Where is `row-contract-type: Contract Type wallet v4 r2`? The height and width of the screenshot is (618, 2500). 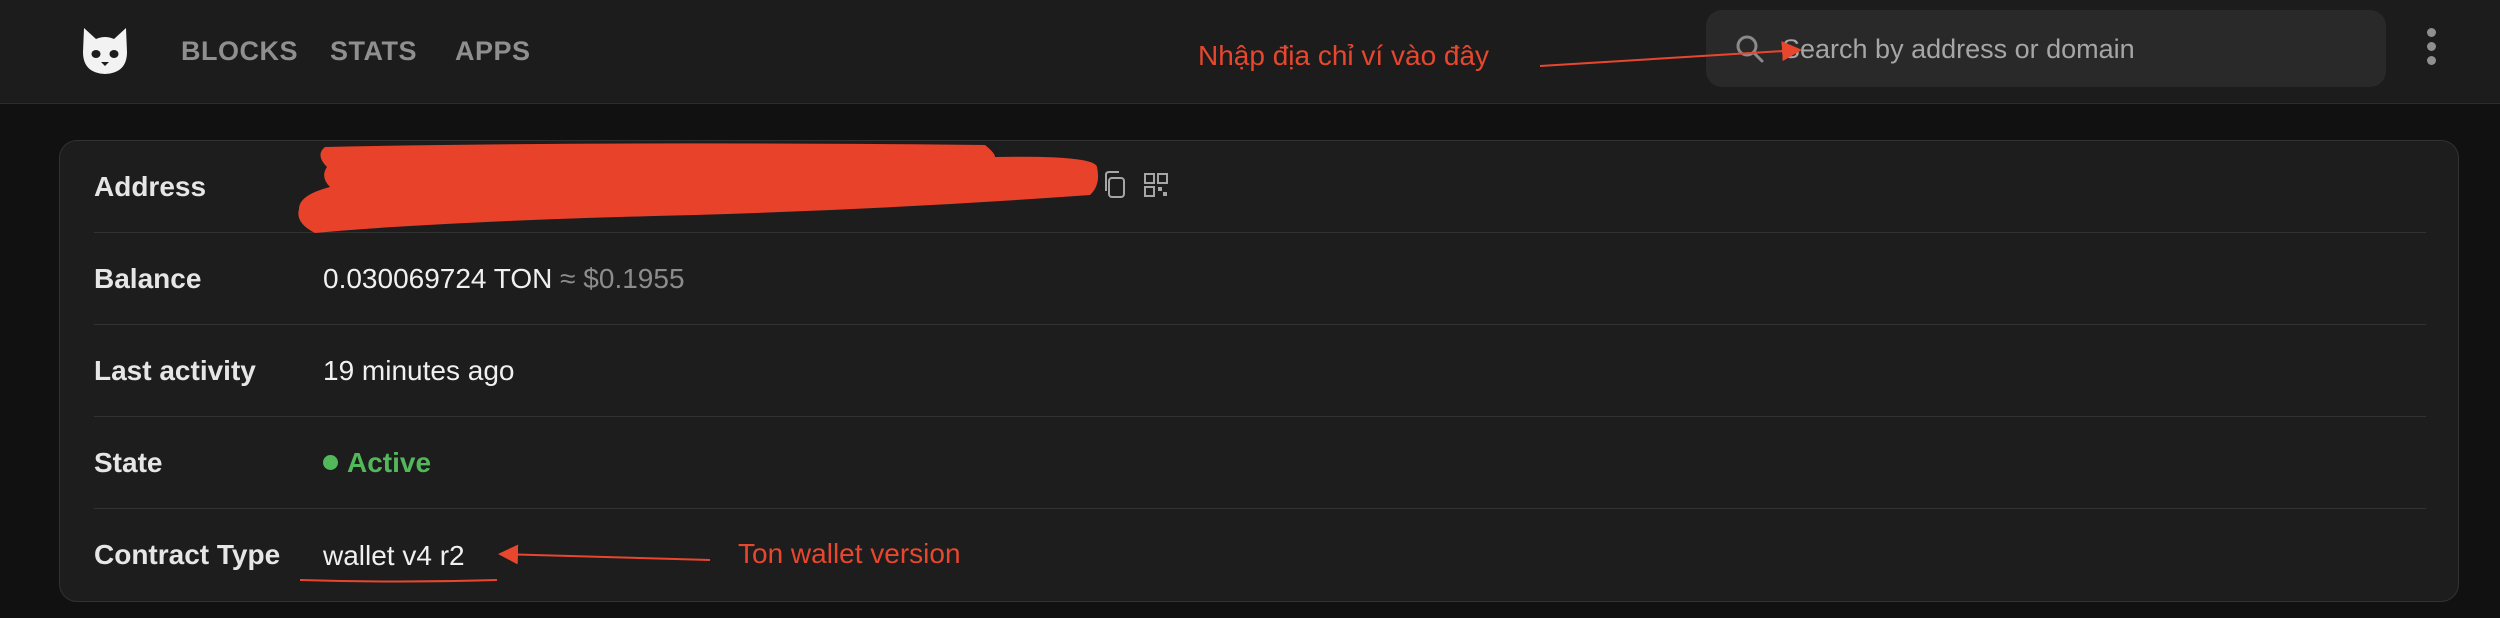 row-contract-type: Contract Type wallet v4 r2 is located at coordinates (1260, 555).